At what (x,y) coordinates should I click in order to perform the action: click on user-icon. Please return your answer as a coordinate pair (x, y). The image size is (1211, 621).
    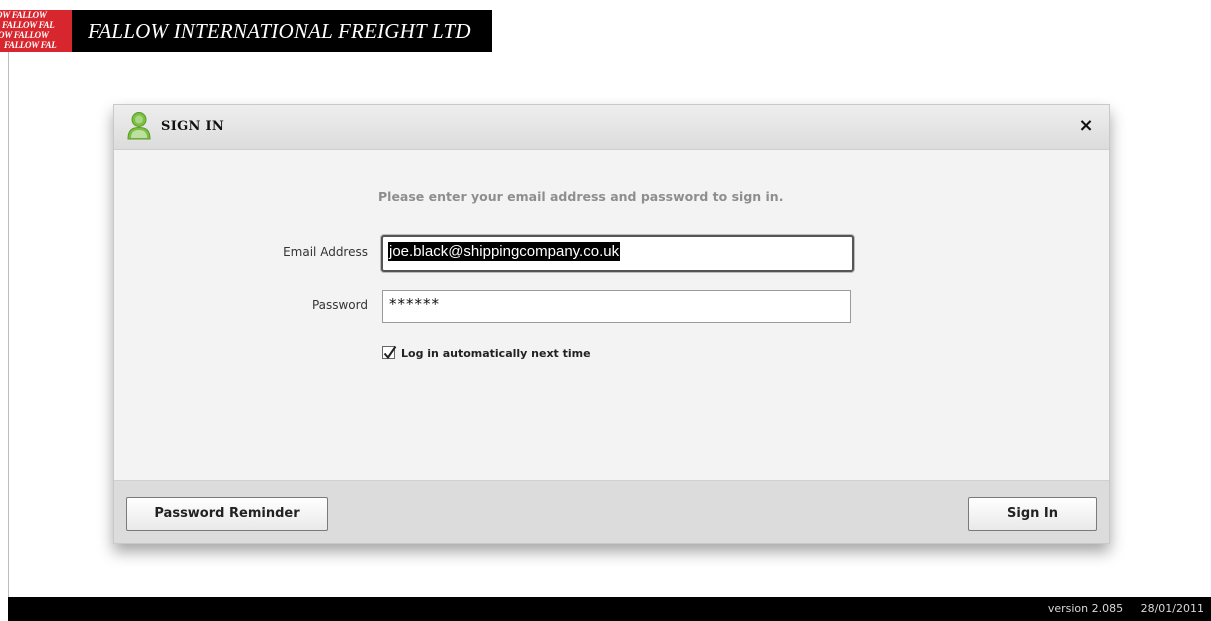
    Looking at the image, I should click on (139, 126).